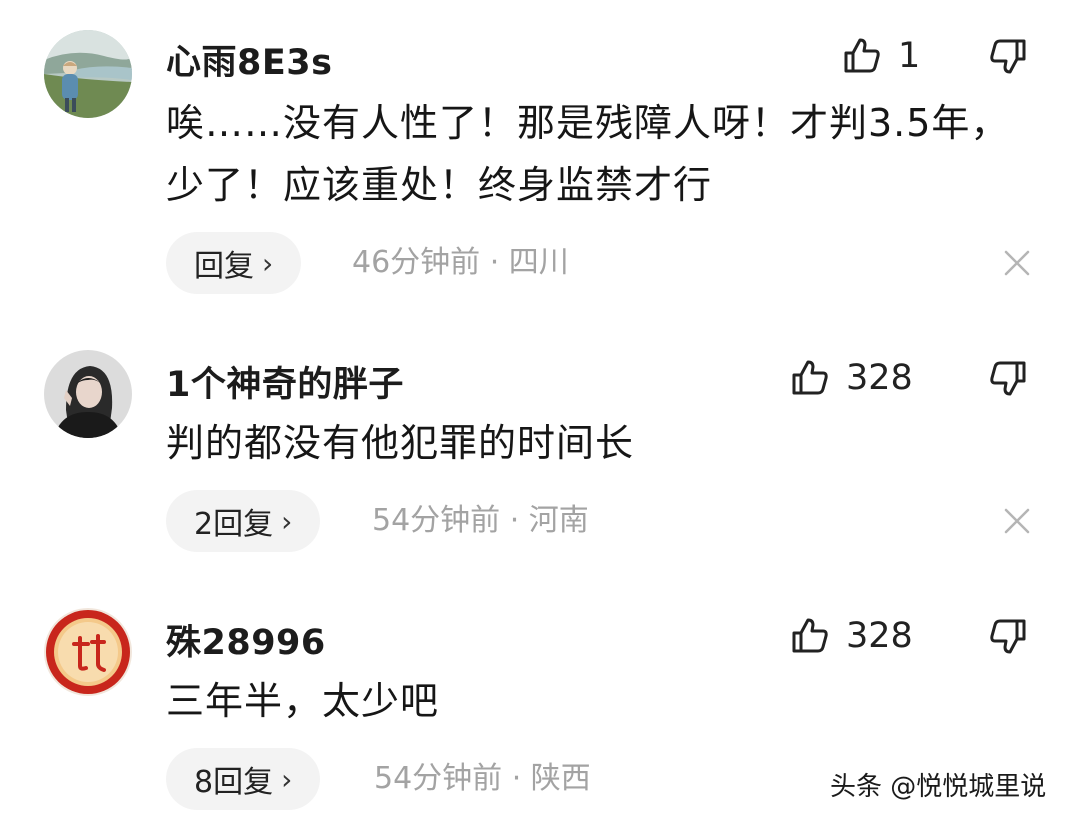 The image size is (1080, 824). Describe the element at coordinates (234, 782) in the screenshot. I see `reply-label: 8回复` at that location.